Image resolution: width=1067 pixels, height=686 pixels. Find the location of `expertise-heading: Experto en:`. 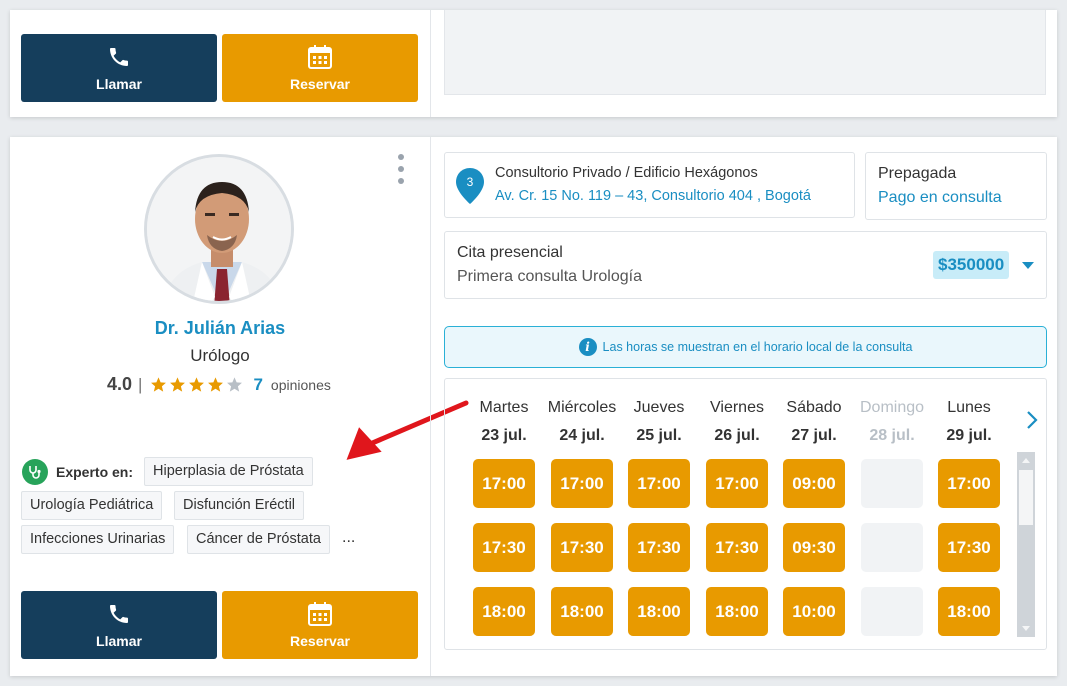

expertise-heading: Experto en: is located at coordinates (77, 472).